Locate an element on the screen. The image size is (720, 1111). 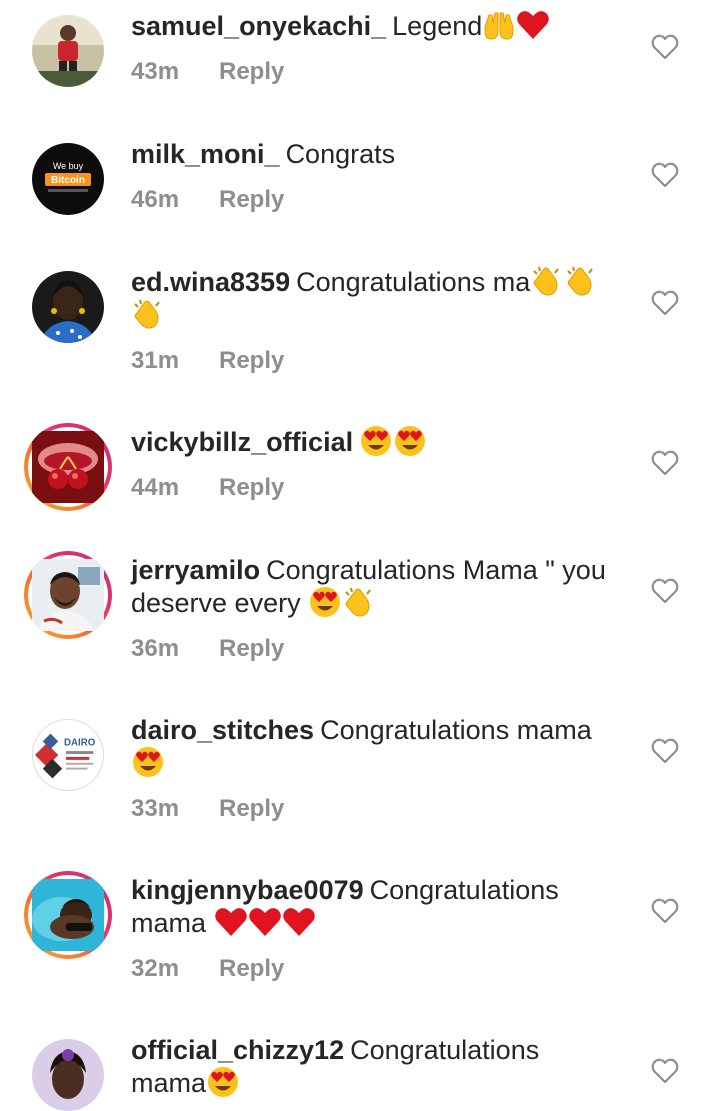
comment-time: 32m is located at coordinates (155, 968).